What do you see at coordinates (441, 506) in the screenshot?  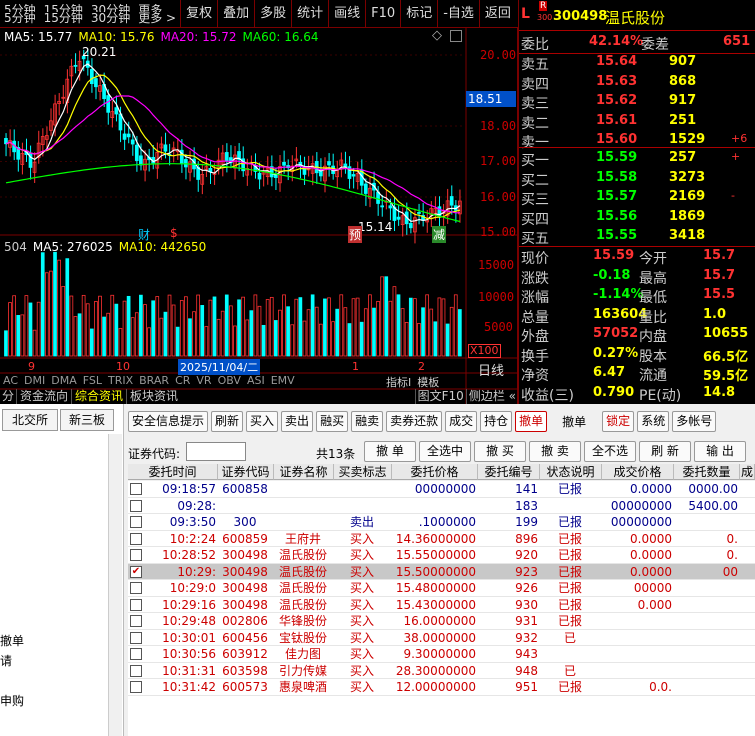 I see `table-row: 09:28: 183 00000000 5400.00` at bounding box center [441, 506].